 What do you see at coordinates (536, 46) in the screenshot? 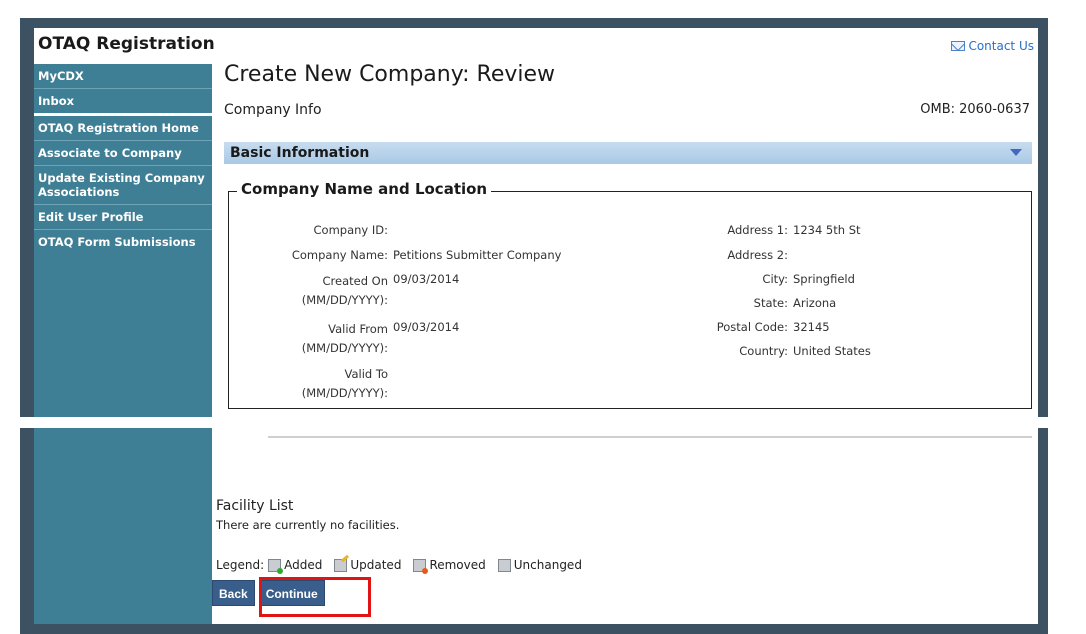
I see `top-header: OTAQ Registration Contact Us` at bounding box center [536, 46].